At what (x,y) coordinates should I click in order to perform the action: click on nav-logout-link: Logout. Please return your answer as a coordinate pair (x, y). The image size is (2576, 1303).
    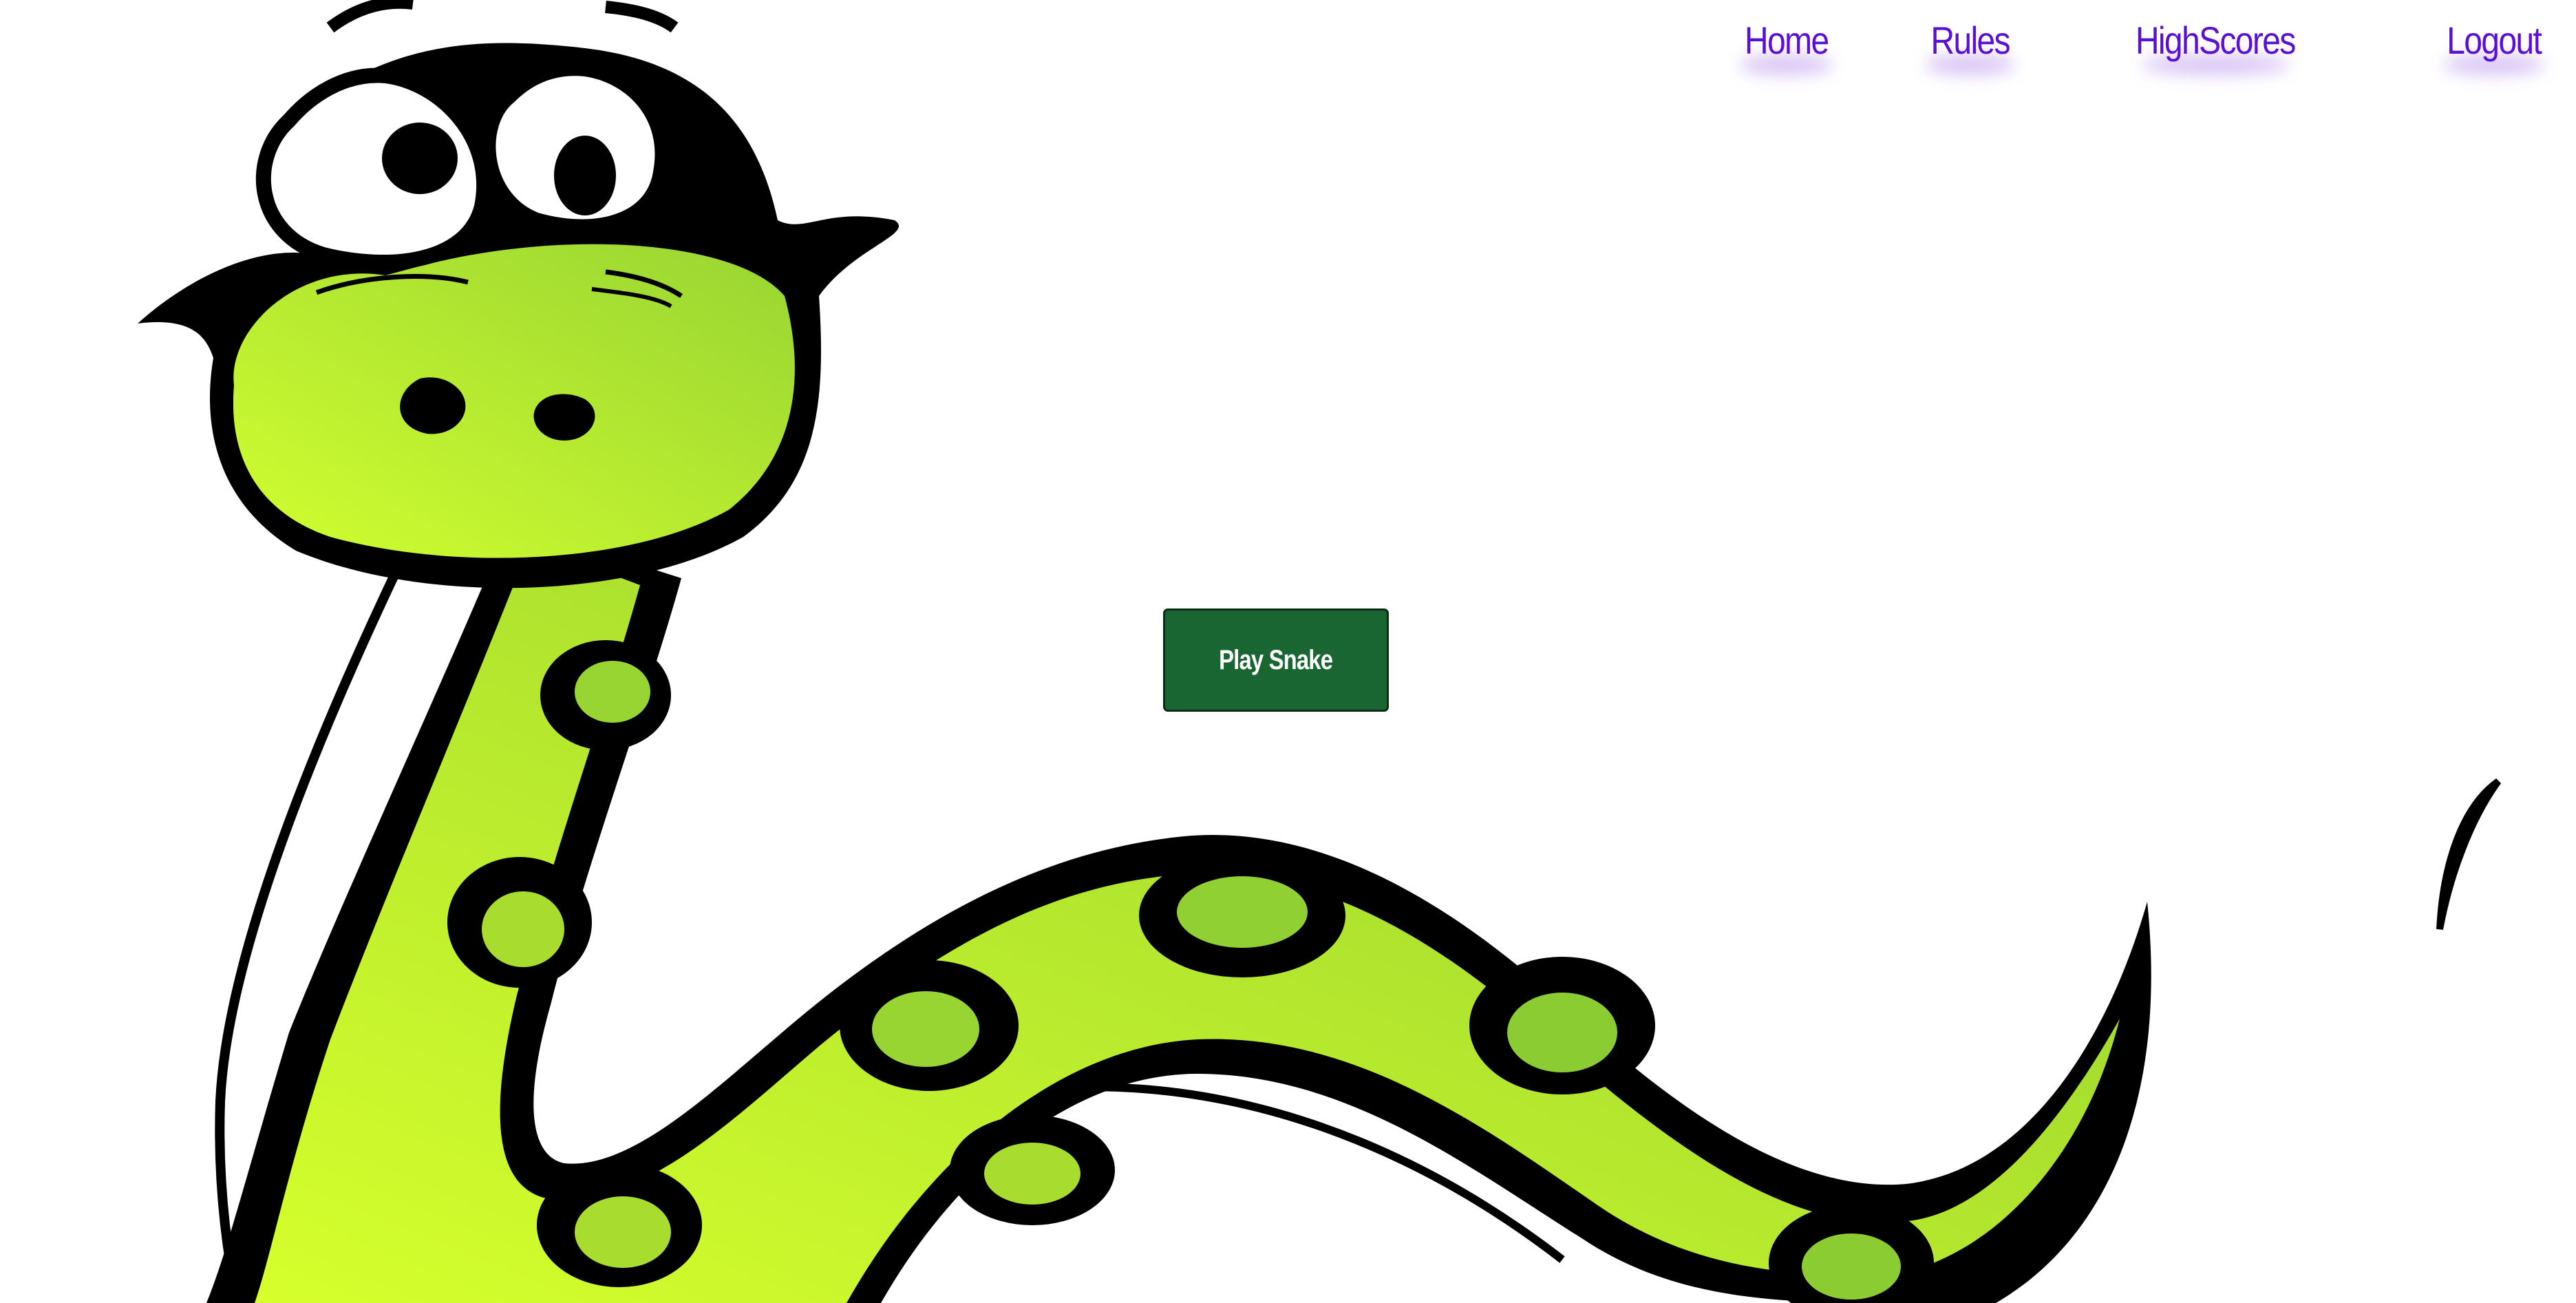
    Looking at the image, I should click on (2493, 37).